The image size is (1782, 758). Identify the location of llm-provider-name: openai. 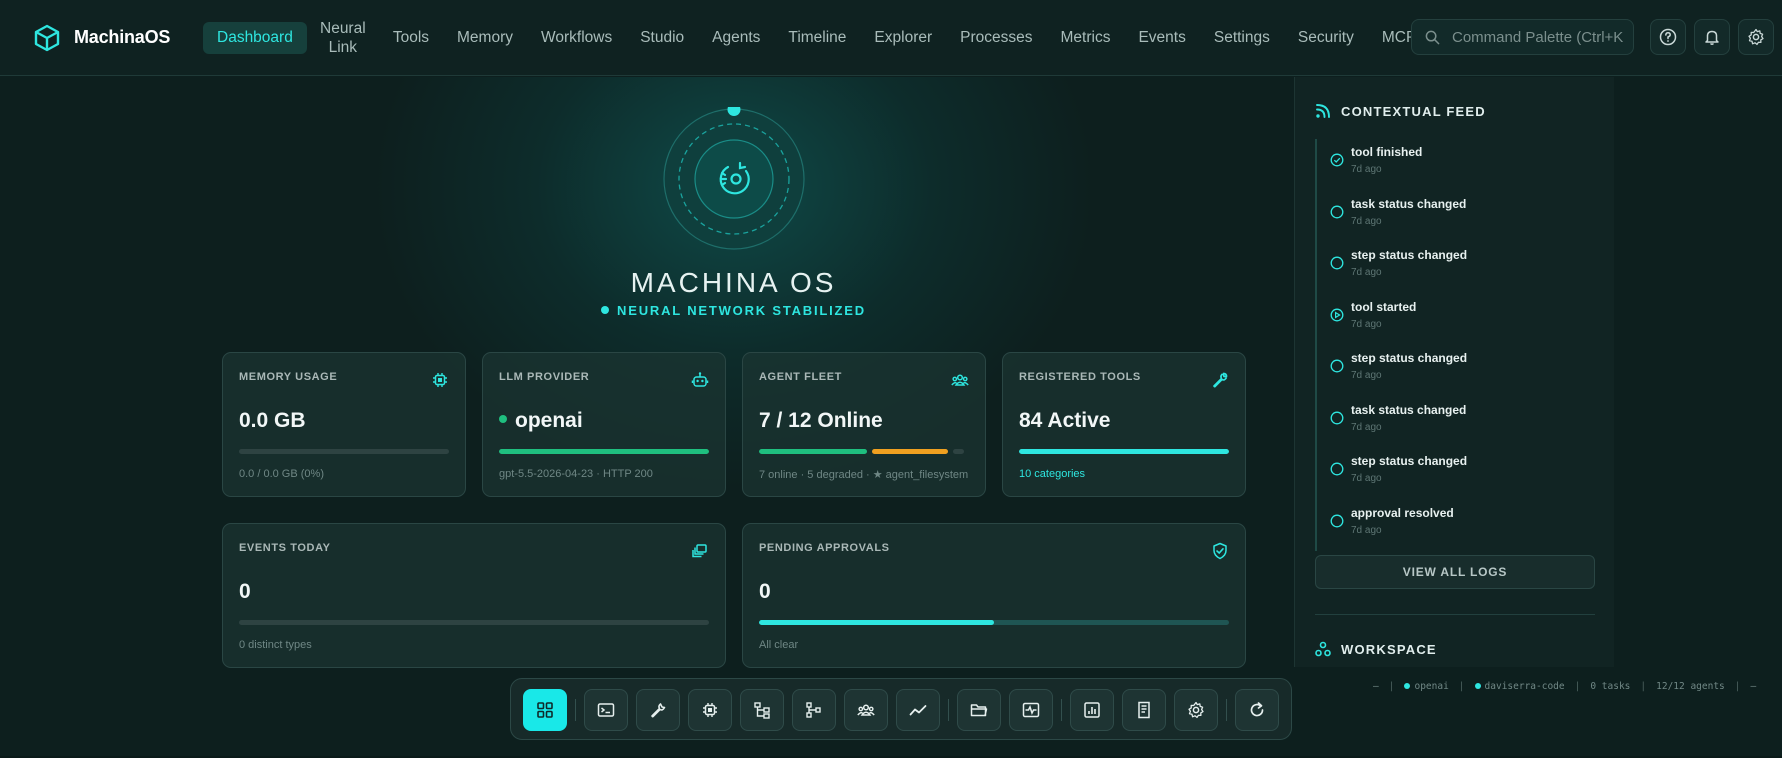
(549, 420).